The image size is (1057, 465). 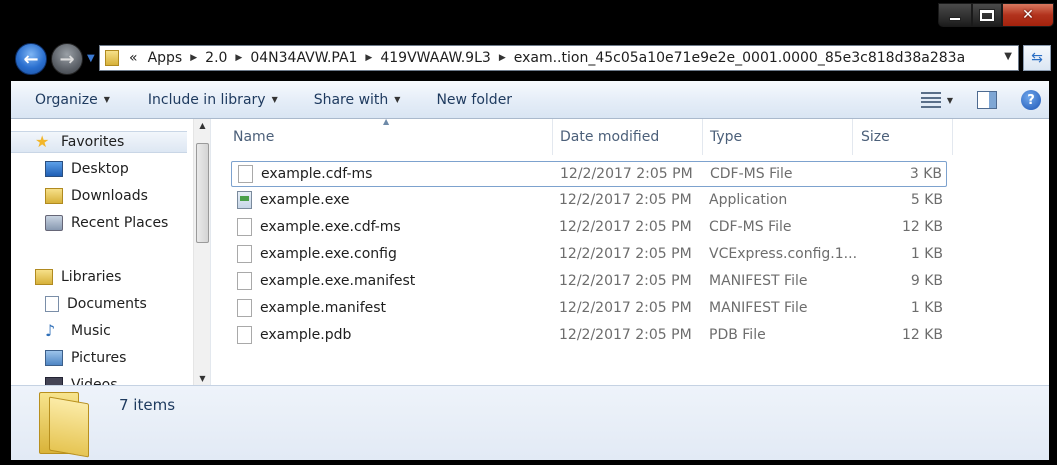 What do you see at coordinates (206, 99) in the screenshot?
I see `include-in-library-label: Include in library` at bounding box center [206, 99].